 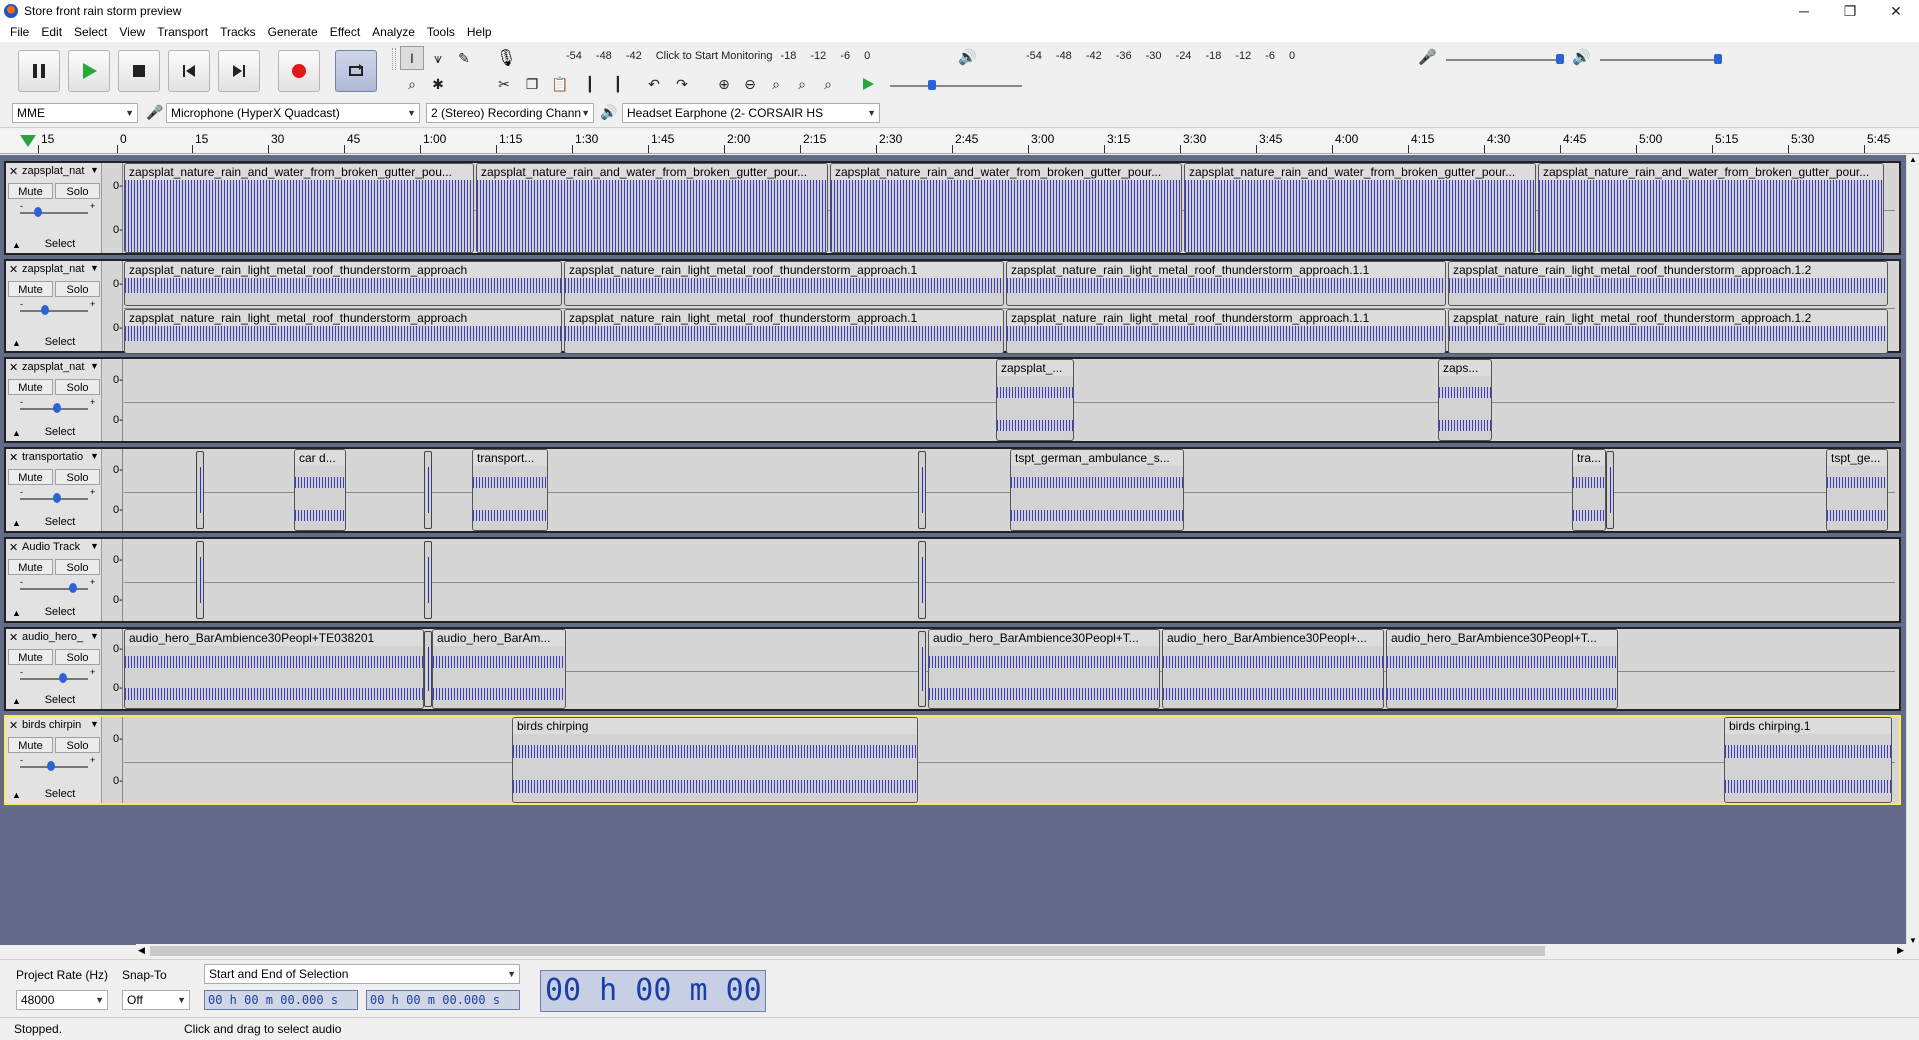 I want to click on play-head-icon, so click(x=28, y=142).